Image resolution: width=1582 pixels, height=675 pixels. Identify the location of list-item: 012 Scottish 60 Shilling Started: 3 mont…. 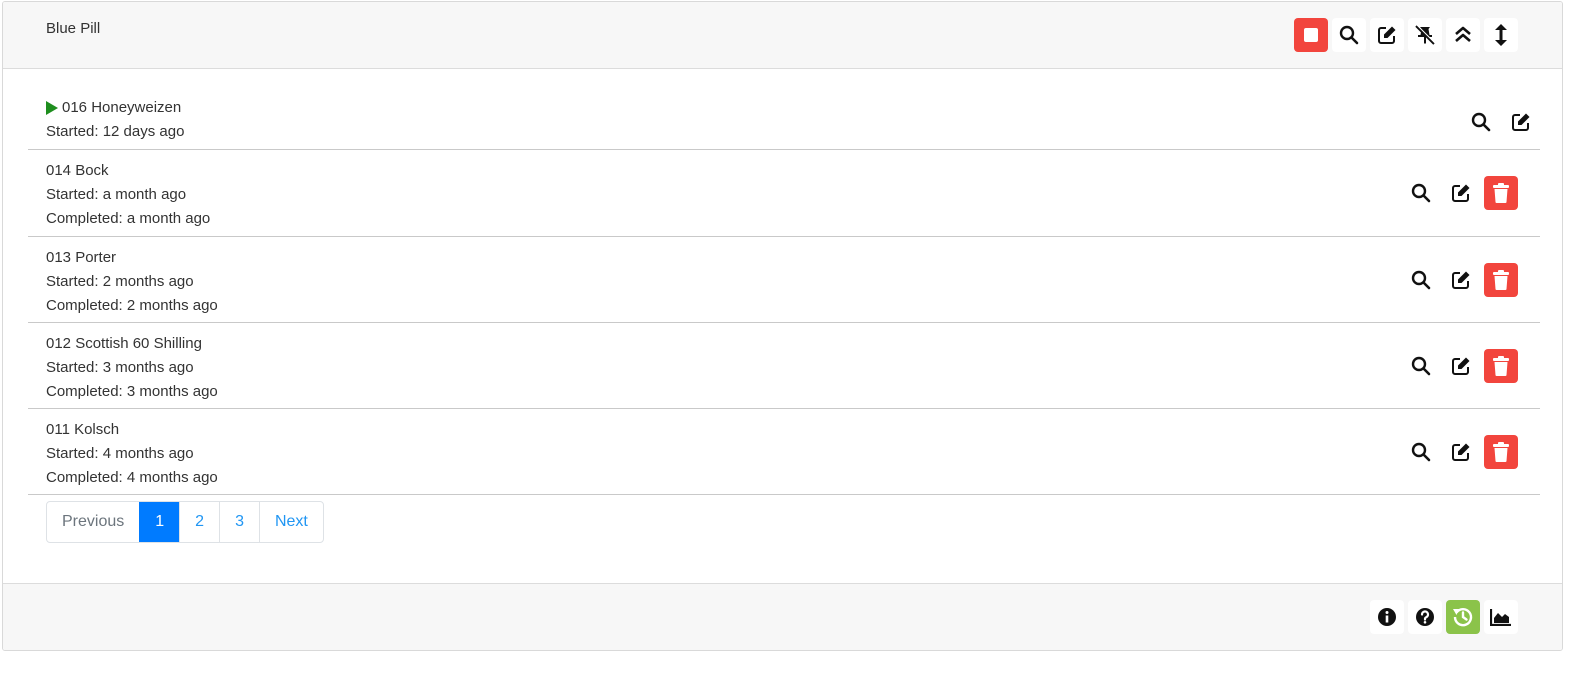
(784, 366).